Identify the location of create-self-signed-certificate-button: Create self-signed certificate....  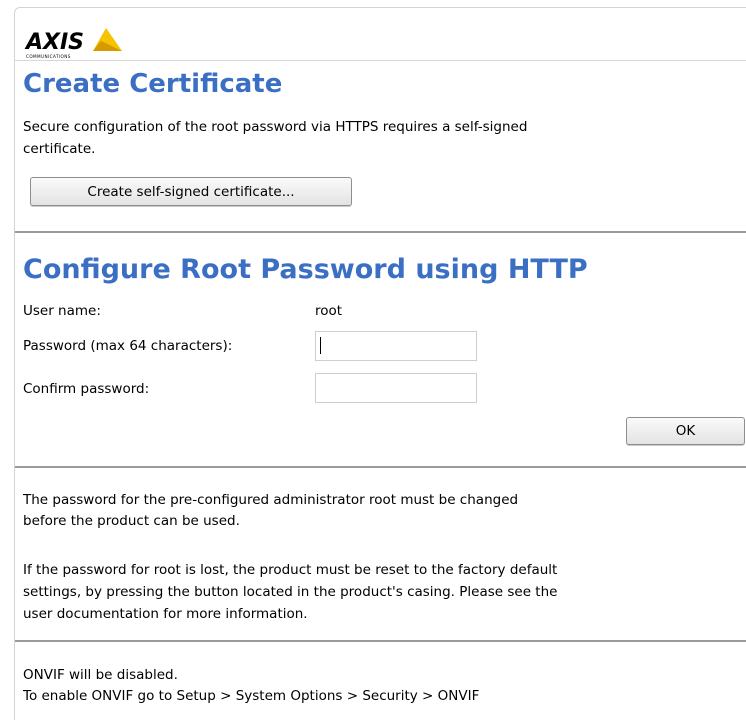
(191, 191).